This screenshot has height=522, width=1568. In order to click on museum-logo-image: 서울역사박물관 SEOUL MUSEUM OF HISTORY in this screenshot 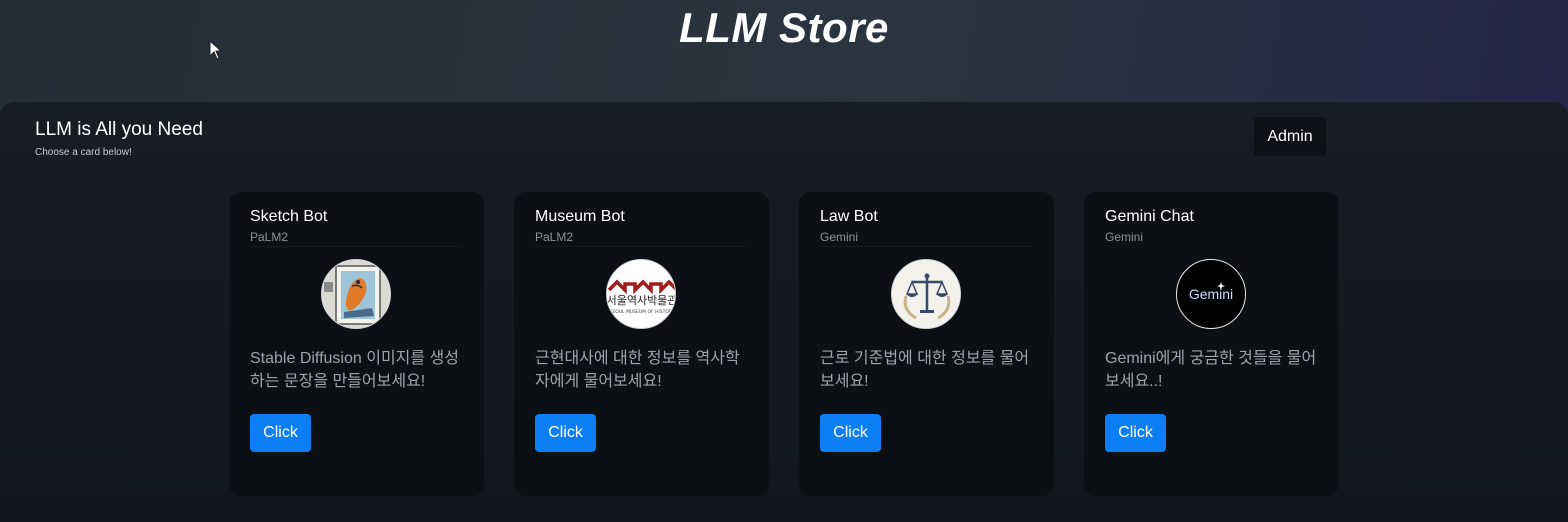, I will do `click(641, 294)`.